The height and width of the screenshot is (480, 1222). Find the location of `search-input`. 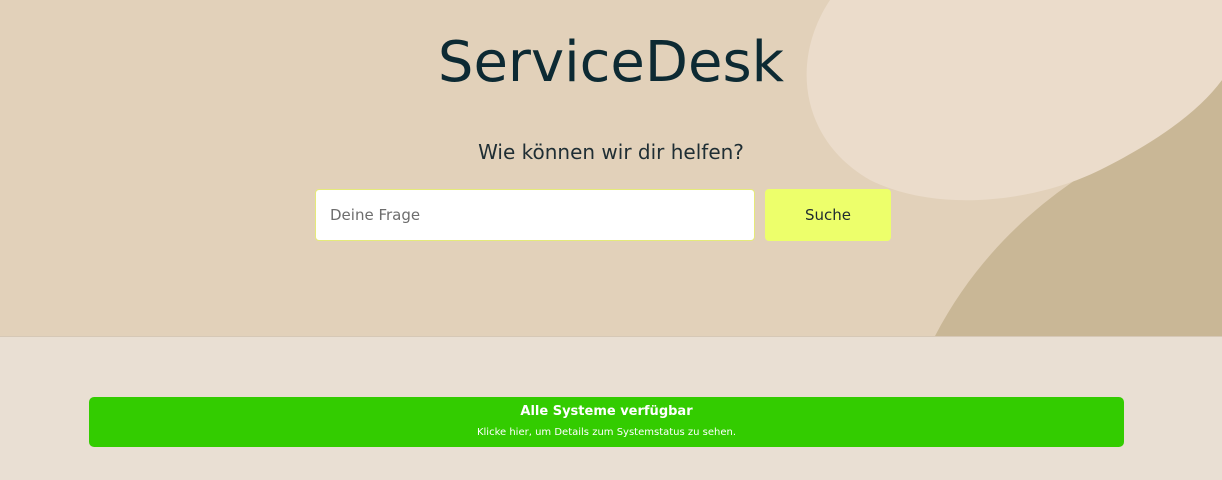

search-input is located at coordinates (535, 215).